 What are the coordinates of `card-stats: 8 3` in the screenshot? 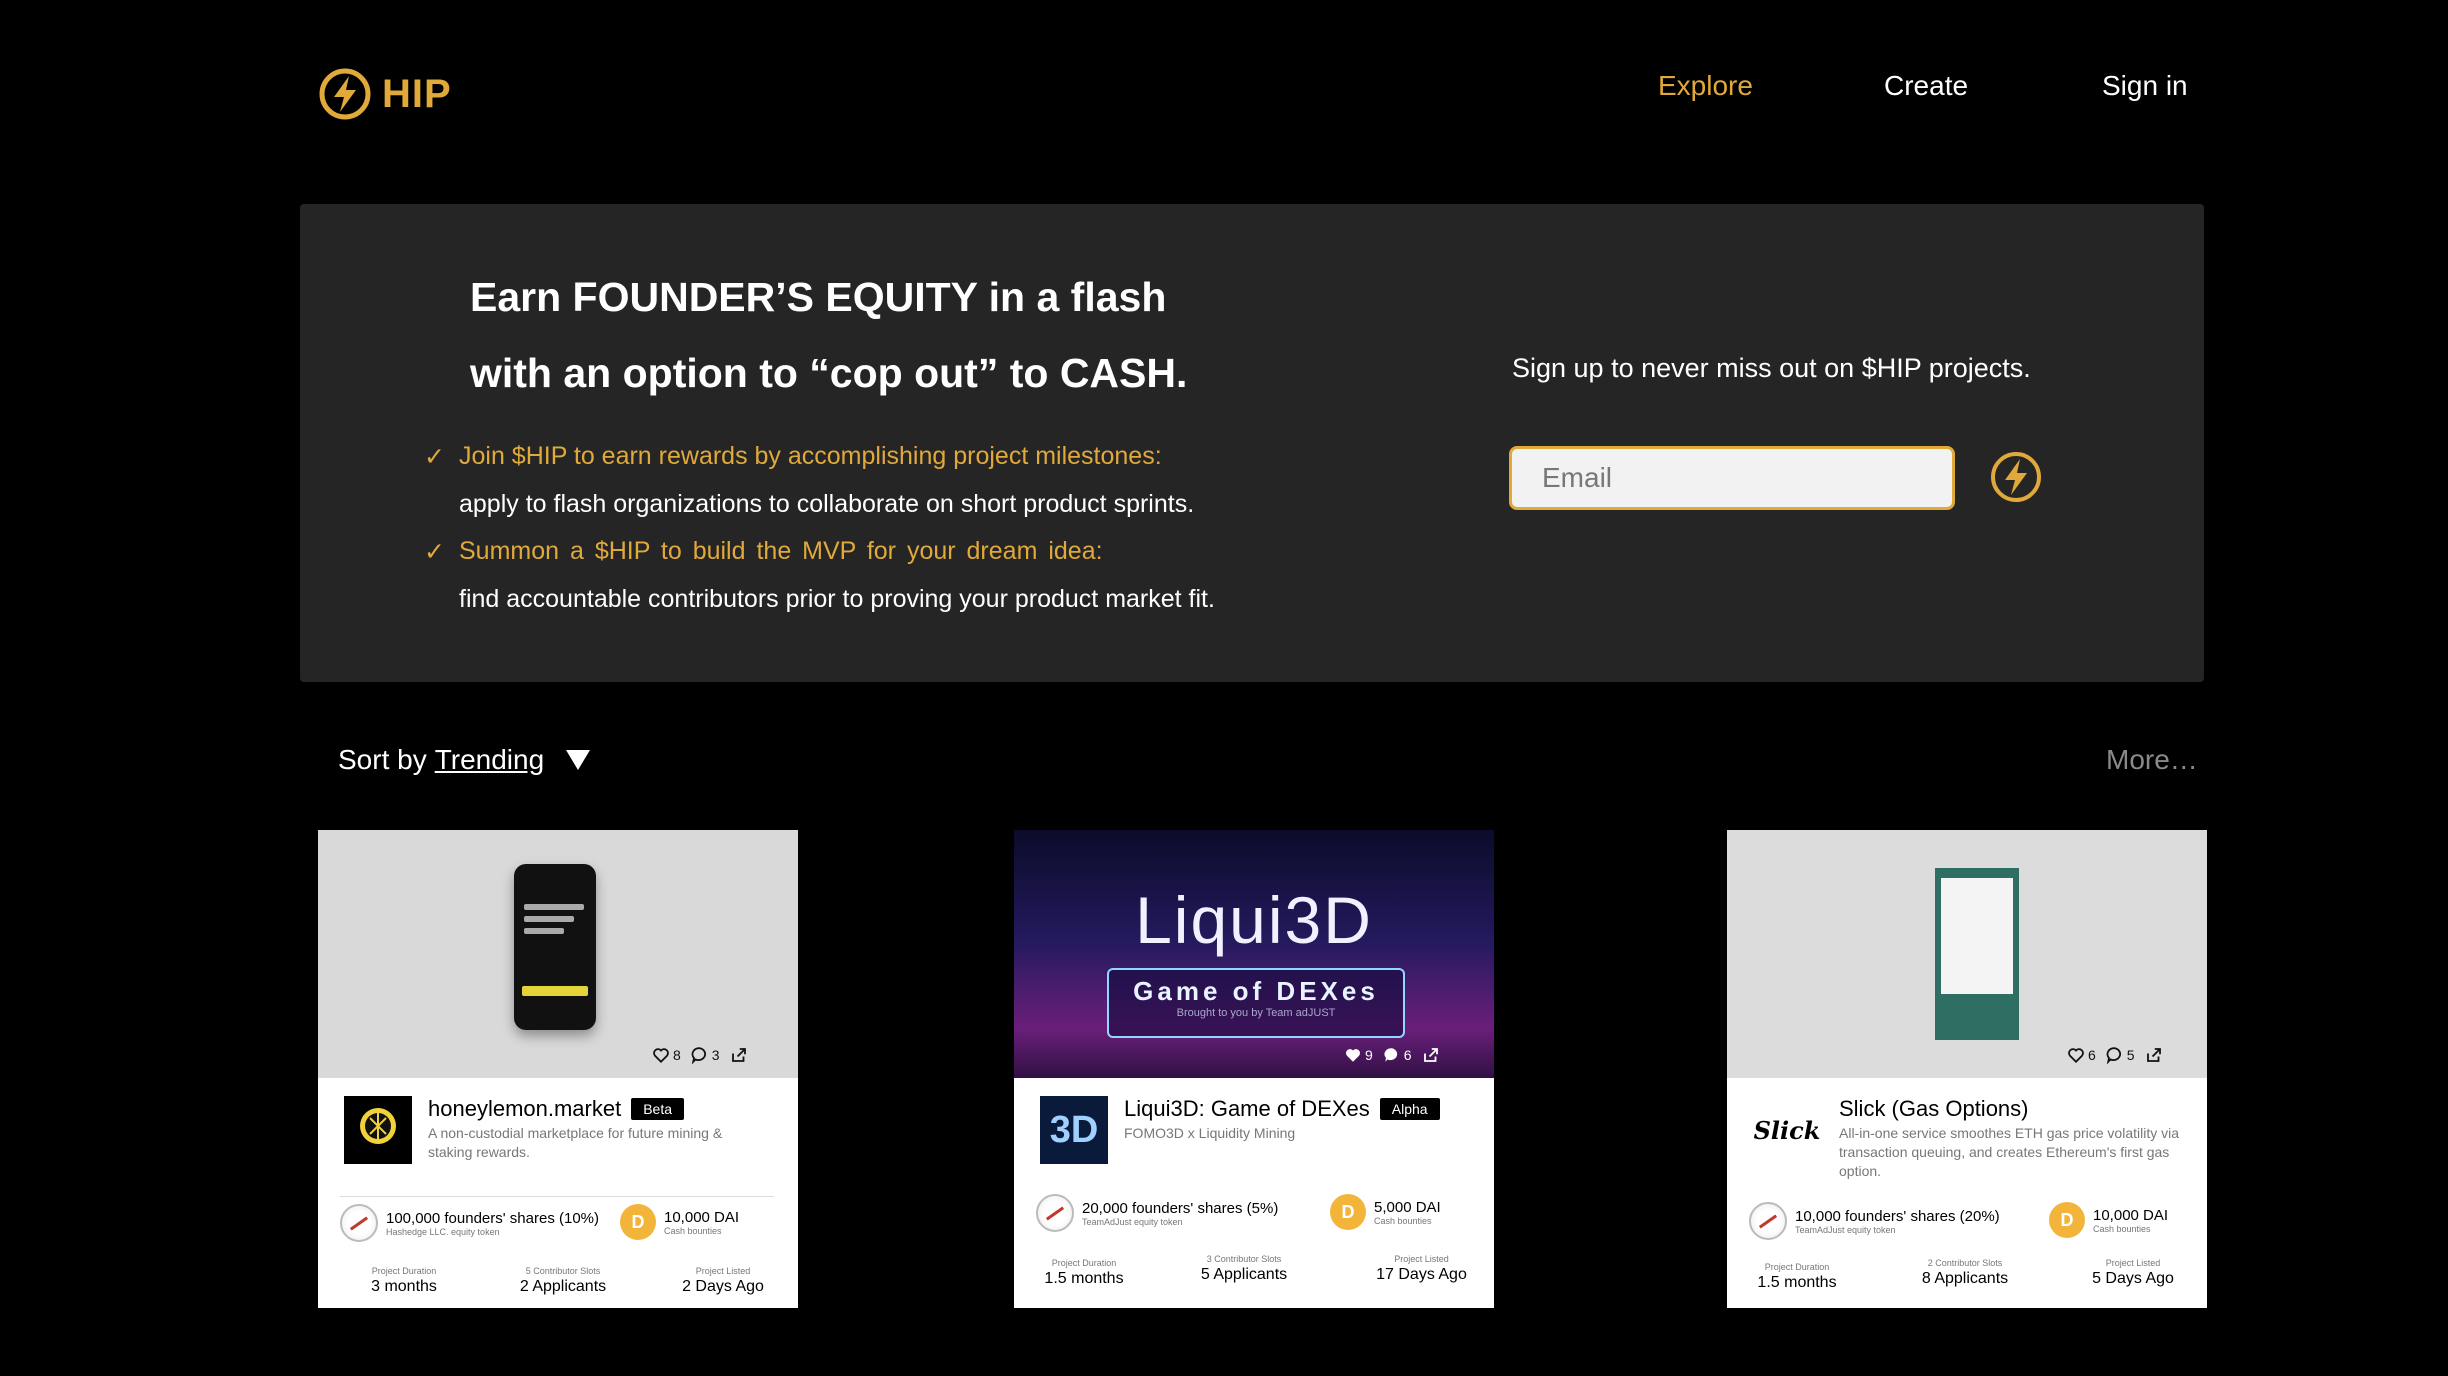 It's located at (700, 1055).